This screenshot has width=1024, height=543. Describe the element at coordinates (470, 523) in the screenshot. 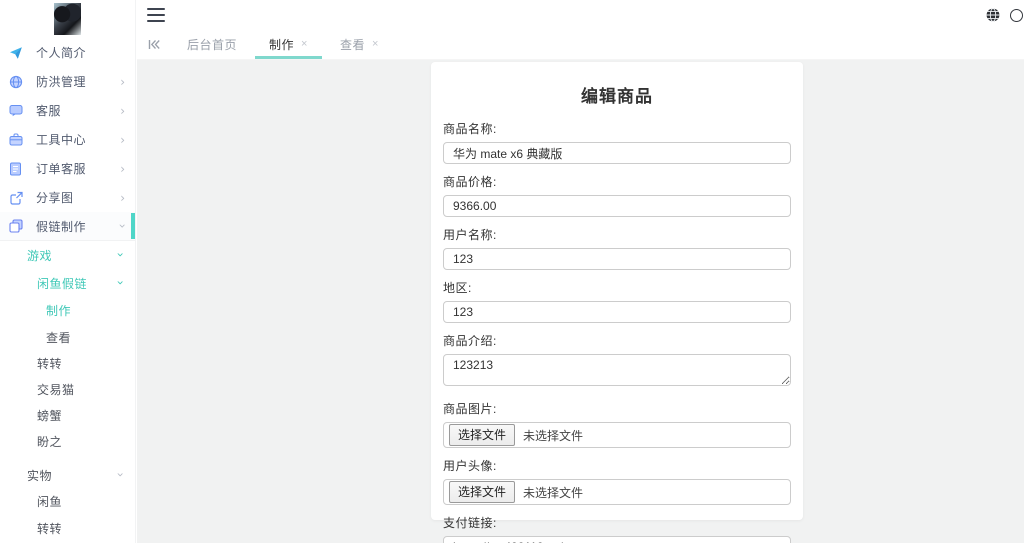

I see `field-label: 支付链接:` at that location.